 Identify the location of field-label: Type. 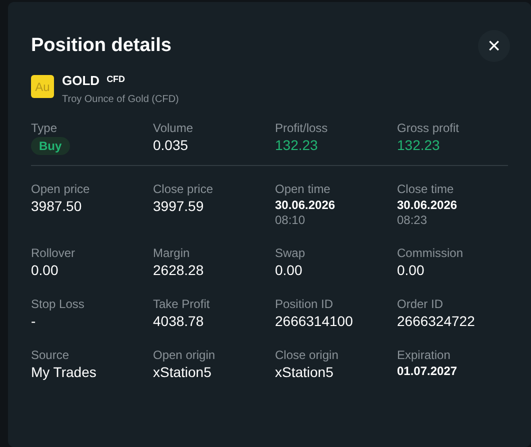
(44, 128).